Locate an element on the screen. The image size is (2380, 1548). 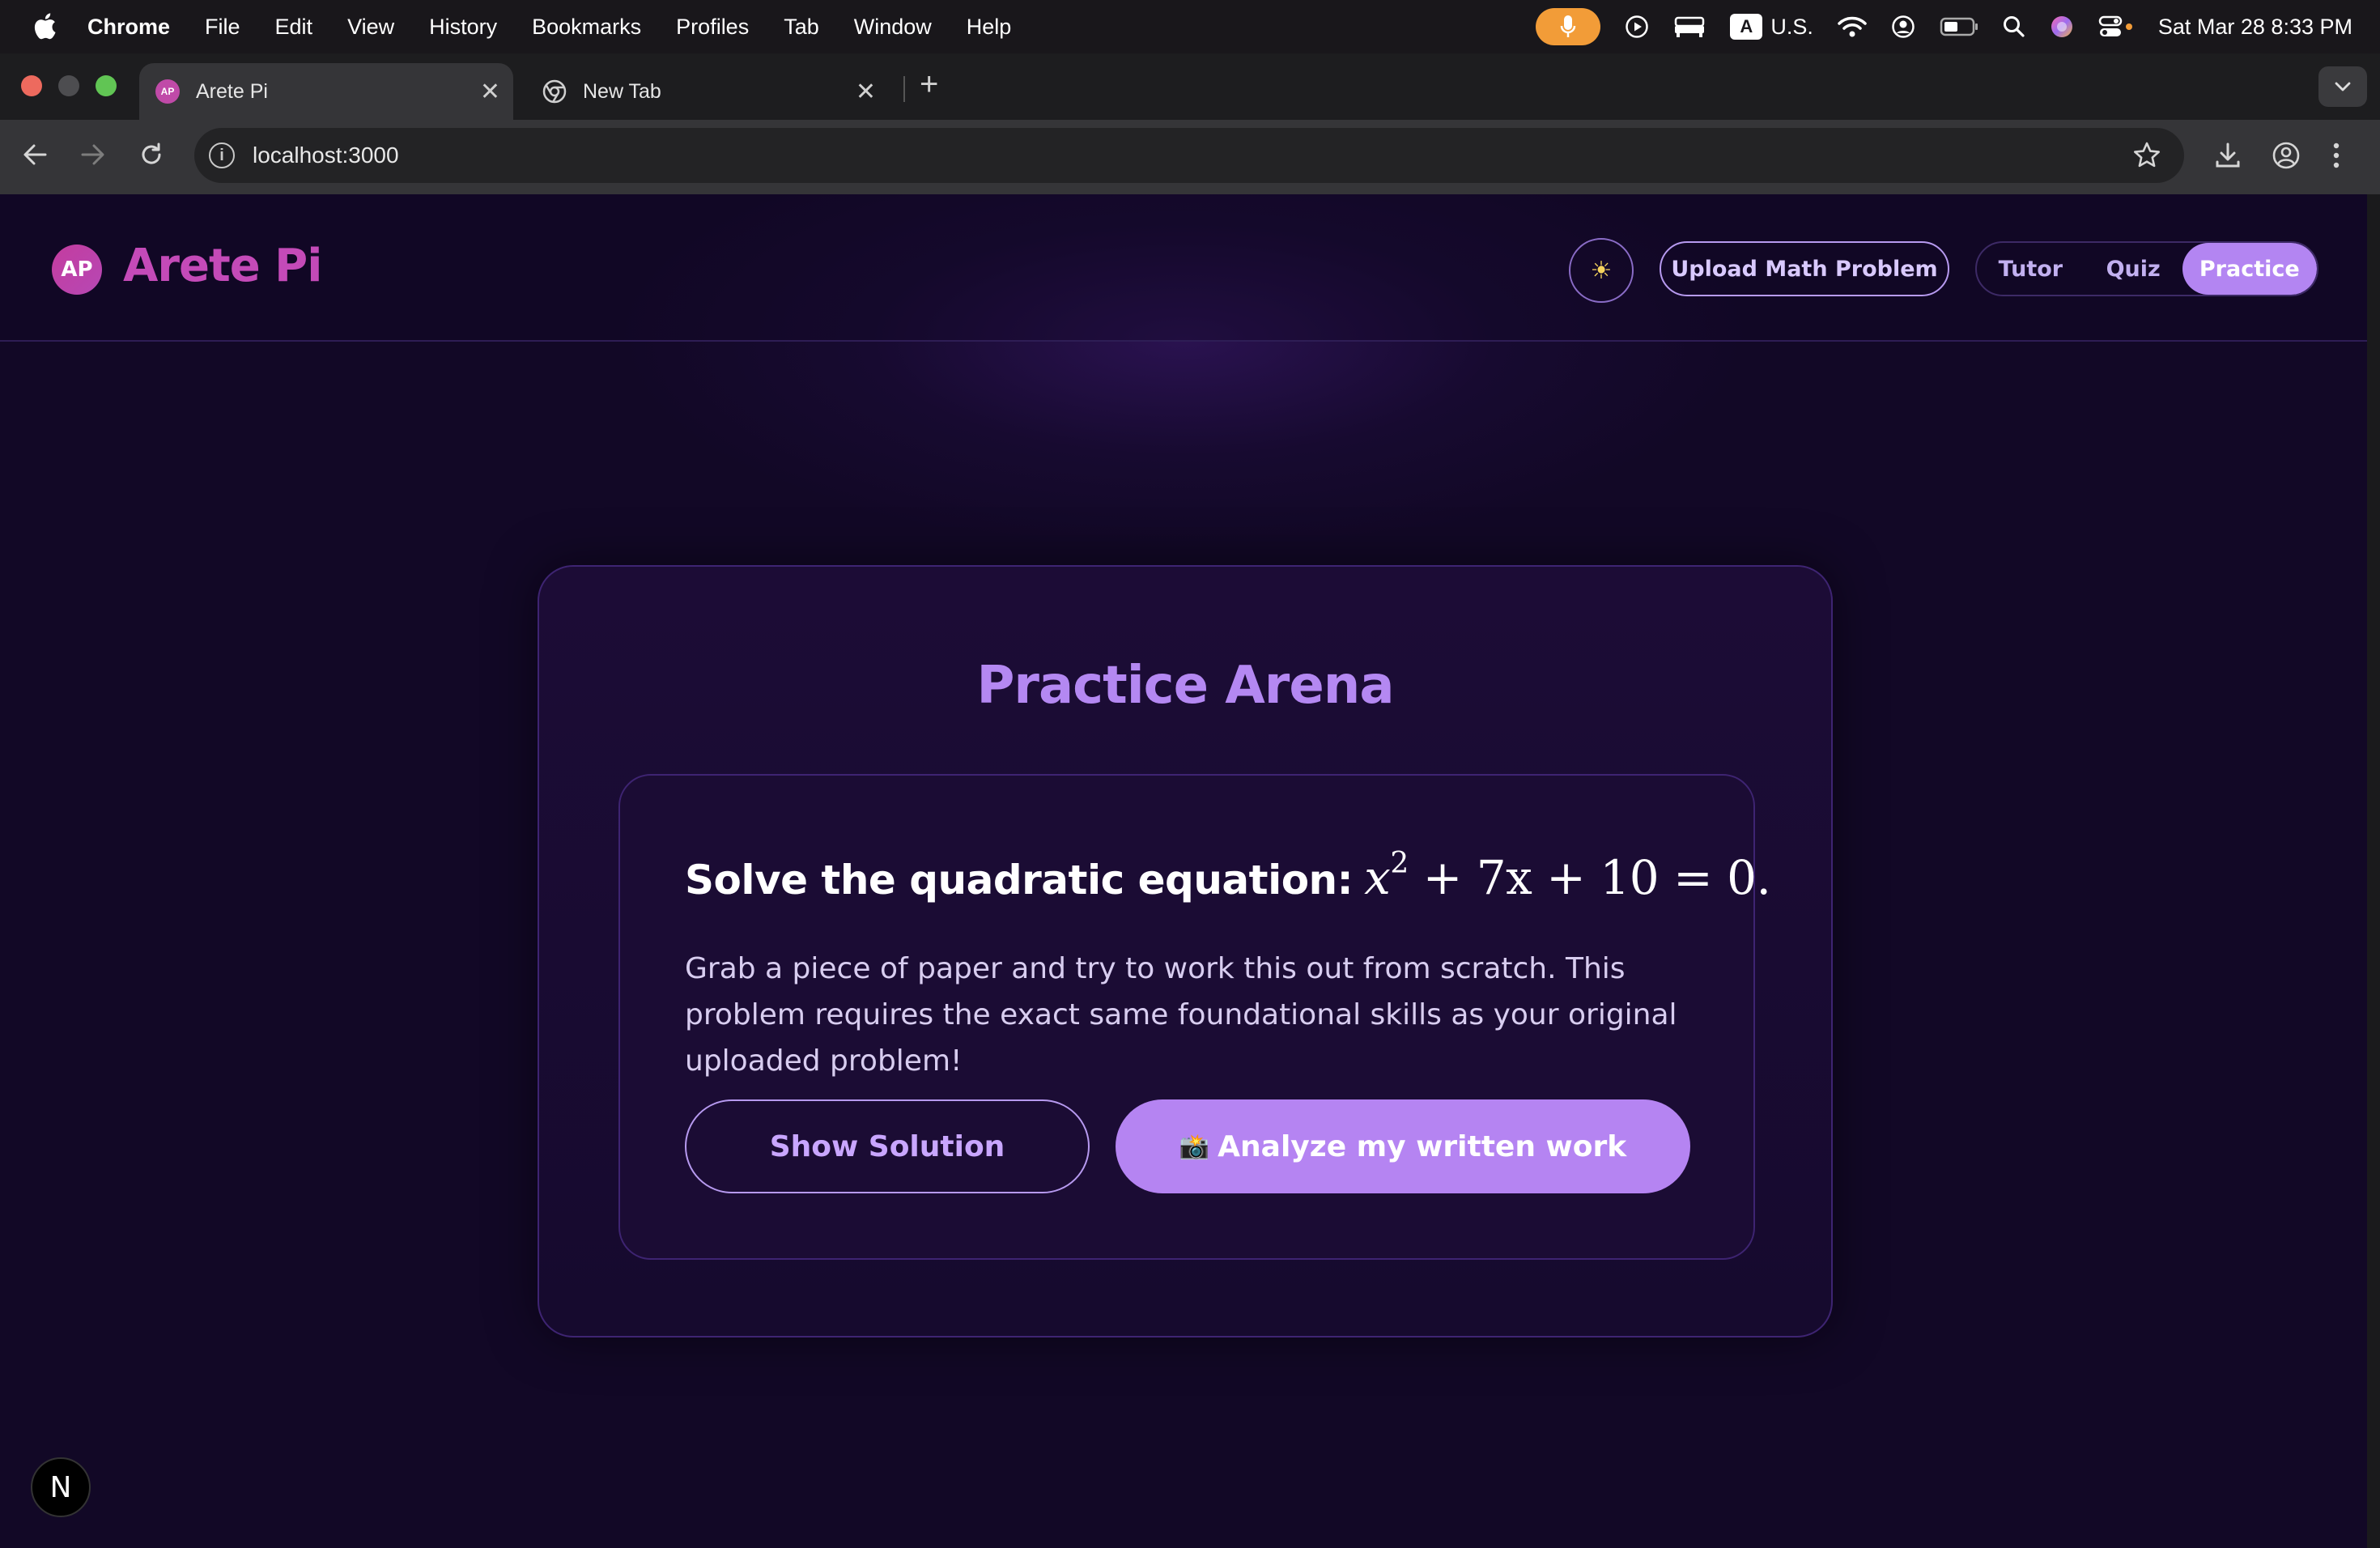
page-scrollbar is located at coordinates (2373, 871).